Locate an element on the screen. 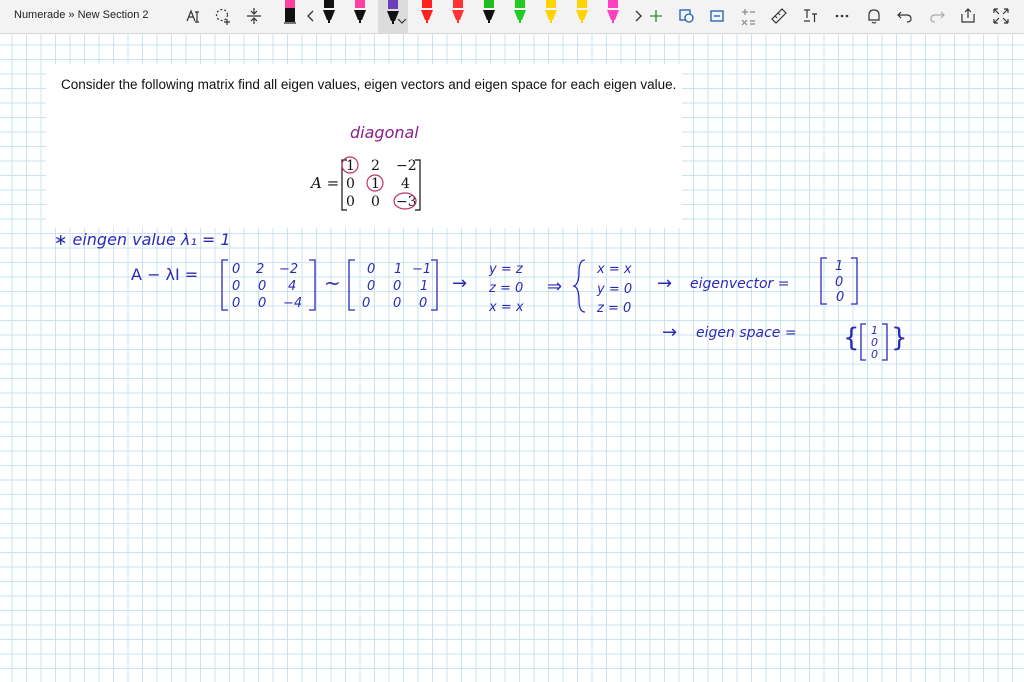 This screenshot has width=1024, height=682. ink-to-shape-icon is located at coordinates (717, 16).